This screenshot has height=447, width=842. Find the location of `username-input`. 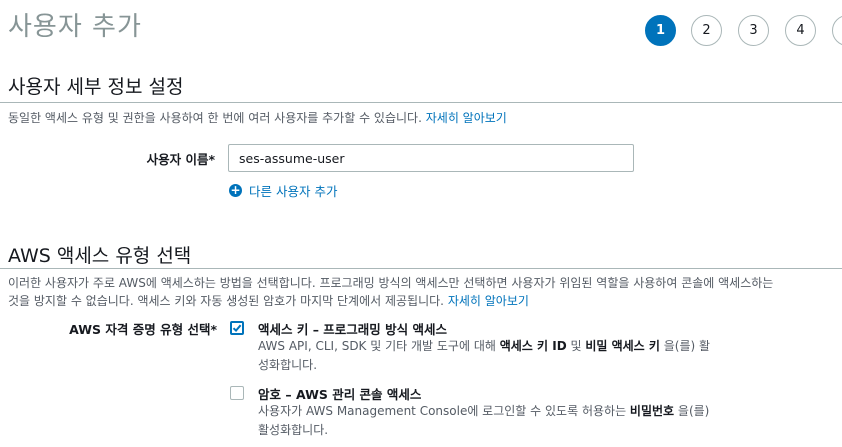

username-input is located at coordinates (431, 158).